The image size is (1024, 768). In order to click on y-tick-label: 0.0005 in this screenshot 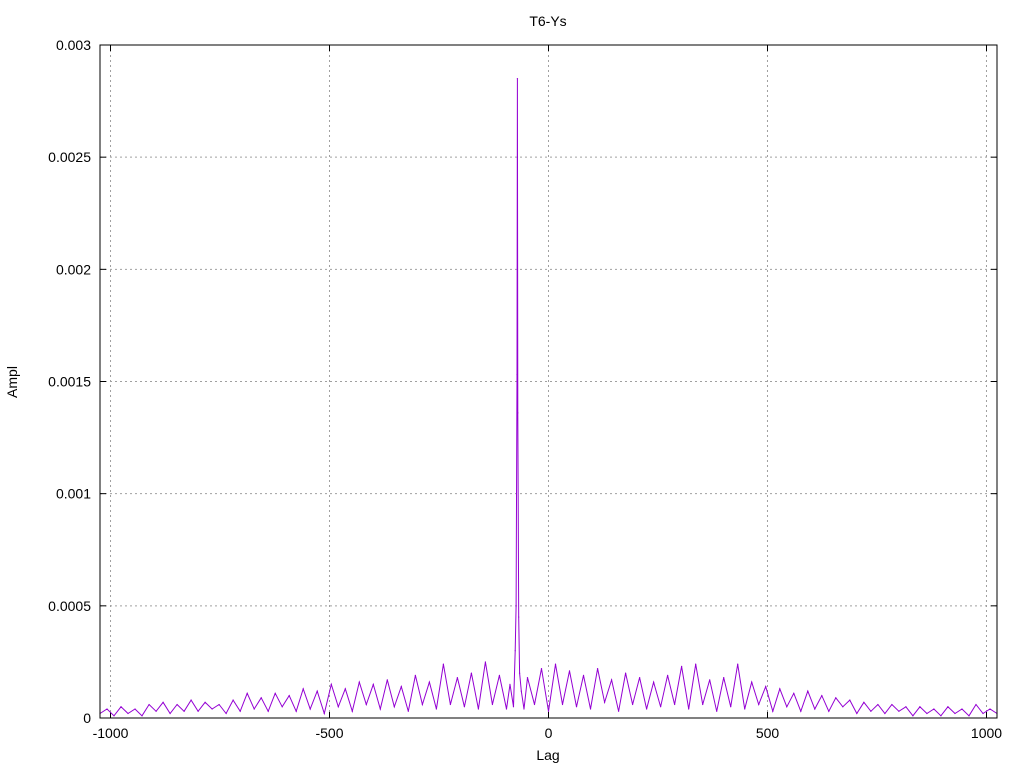, I will do `click(69, 606)`.